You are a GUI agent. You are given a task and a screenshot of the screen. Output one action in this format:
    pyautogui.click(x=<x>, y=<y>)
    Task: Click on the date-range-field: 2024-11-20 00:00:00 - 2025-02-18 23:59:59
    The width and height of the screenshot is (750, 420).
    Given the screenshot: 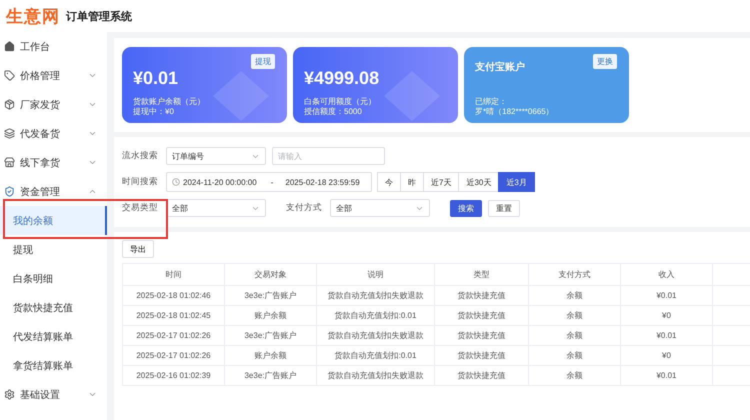 What is the action you would take?
    pyautogui.click(x=269, y=182)
    